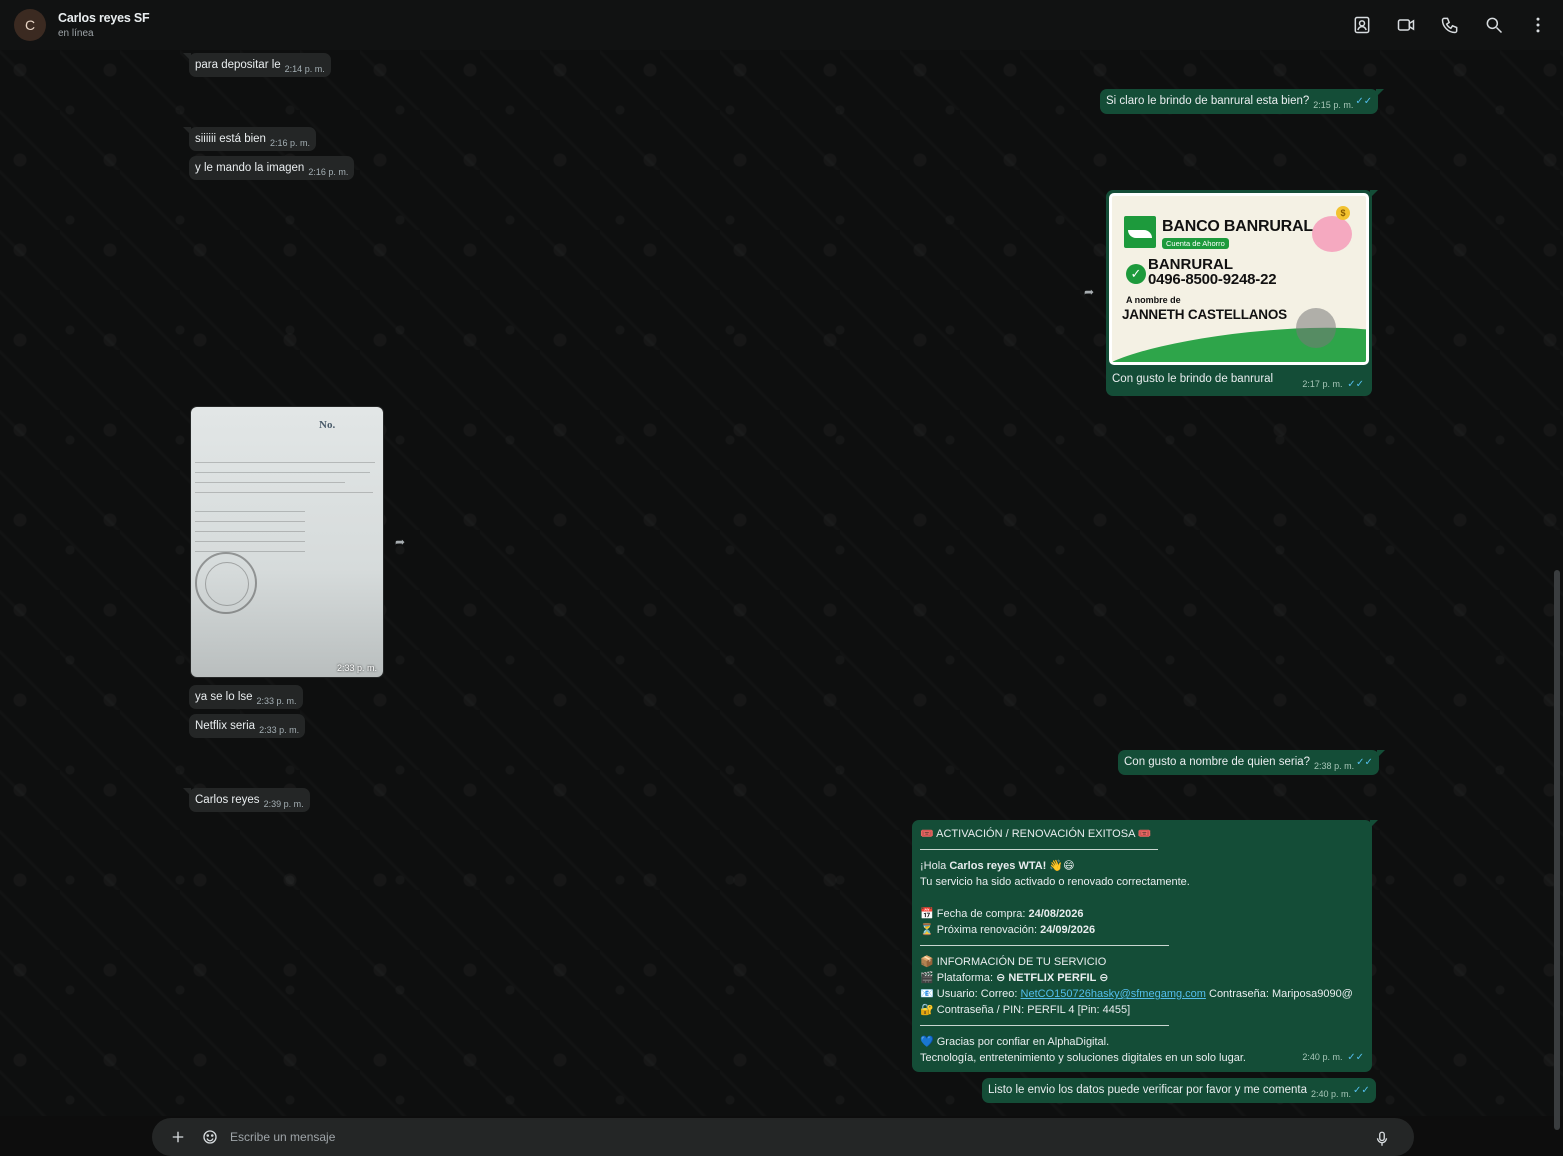  I want to click on microphone-icon, so click(1382, 1139).